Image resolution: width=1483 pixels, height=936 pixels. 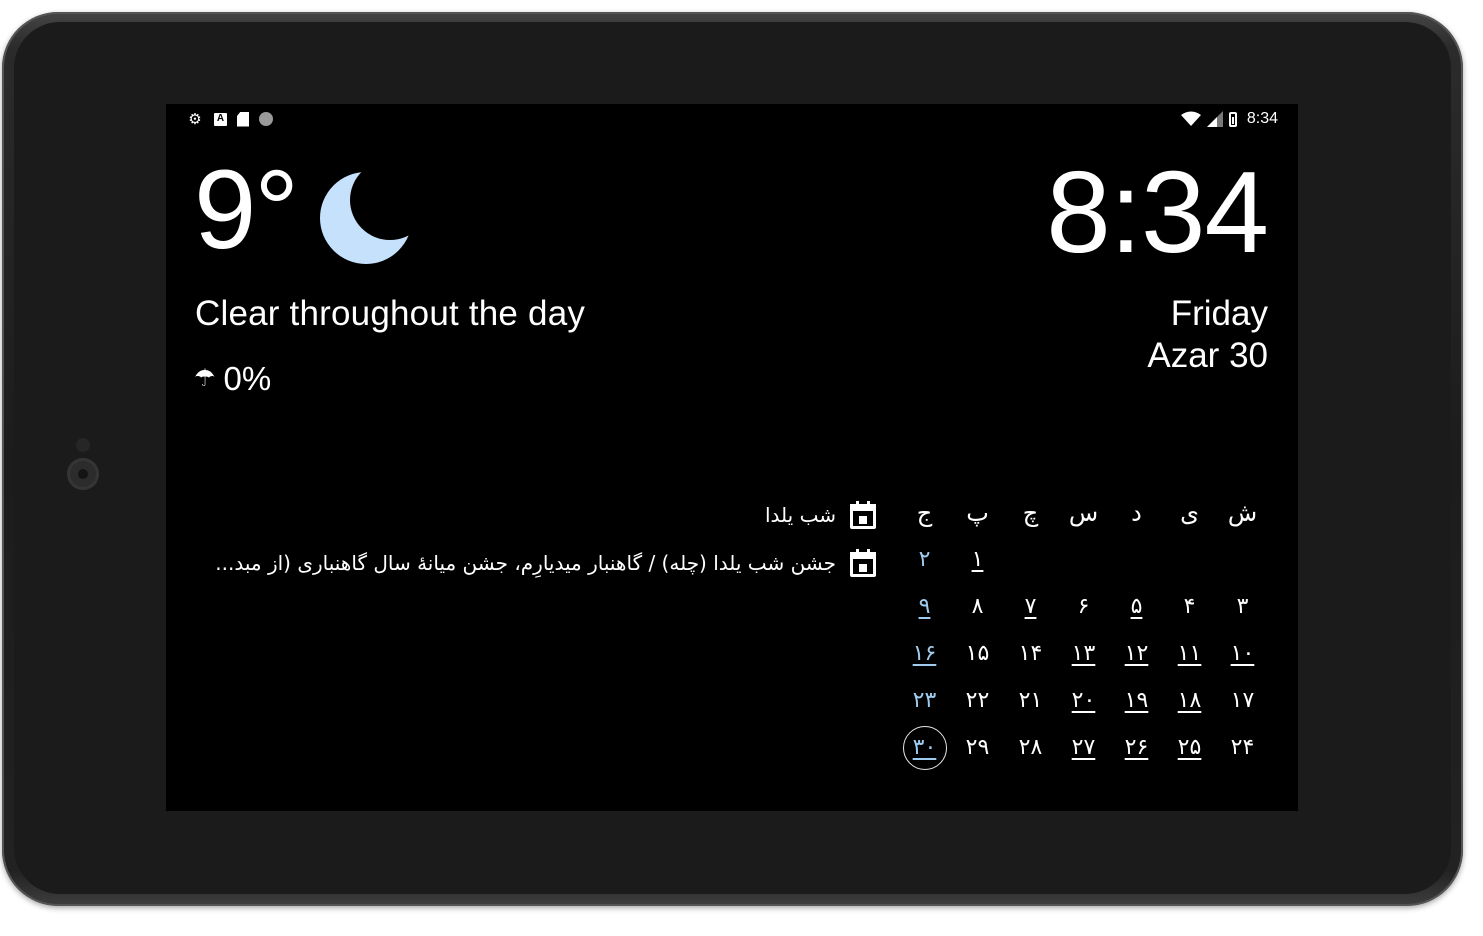 I want to click on day-number: ۲, so click(x=924, y=559).